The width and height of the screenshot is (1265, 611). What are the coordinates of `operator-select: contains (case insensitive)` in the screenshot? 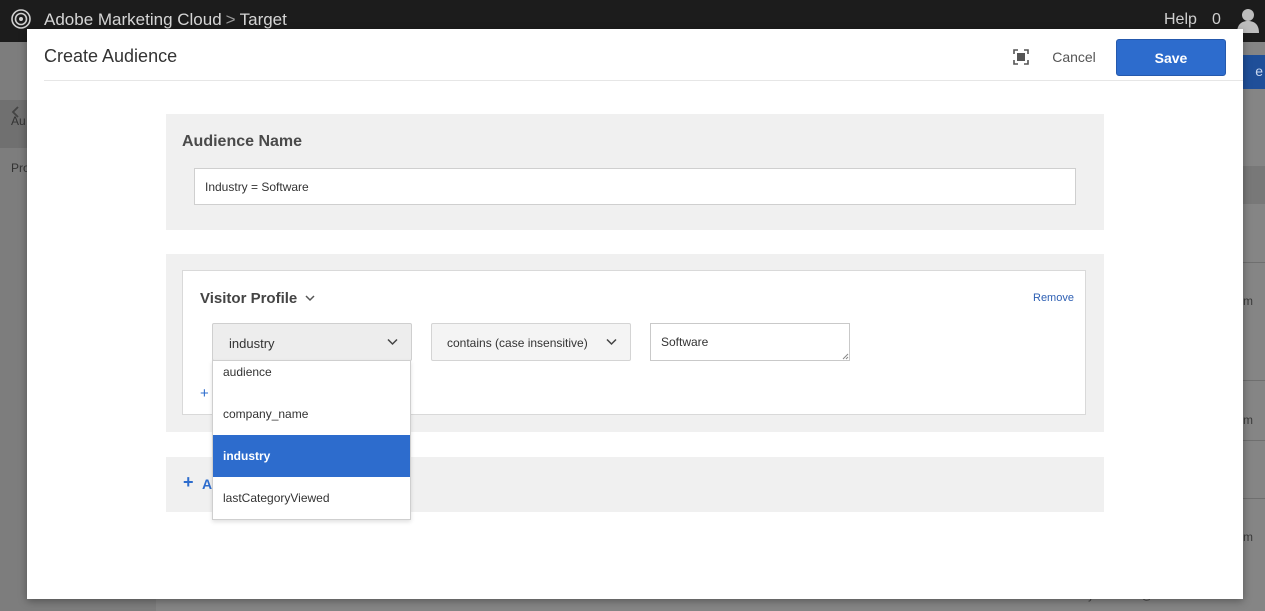 It's located at (531, 342).